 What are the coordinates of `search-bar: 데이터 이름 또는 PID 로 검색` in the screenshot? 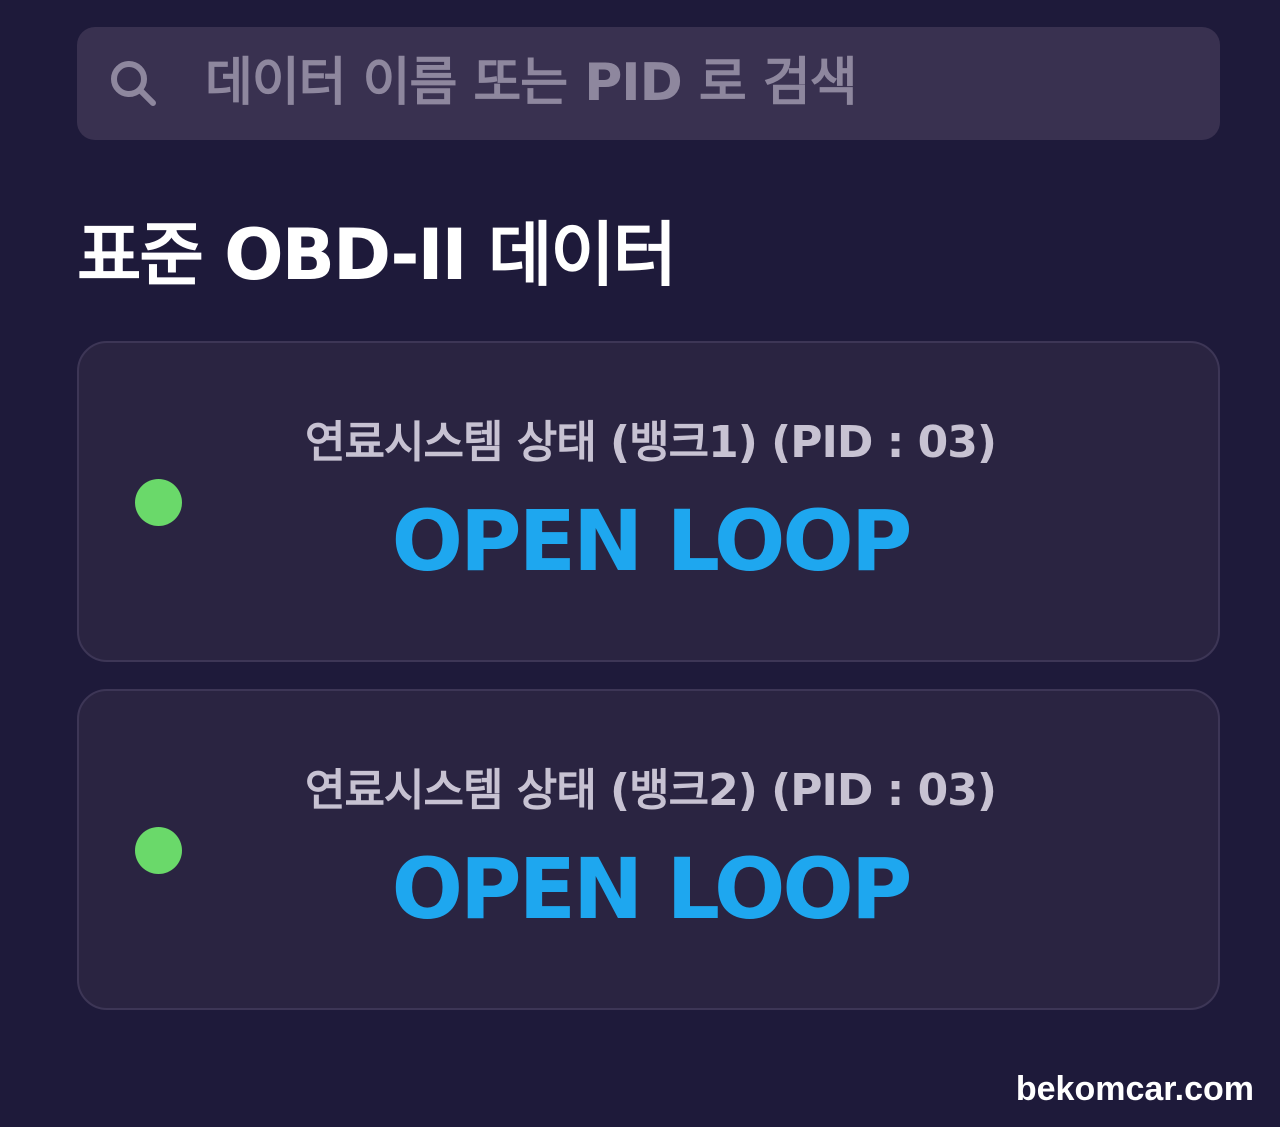 It's located at (648, 83).